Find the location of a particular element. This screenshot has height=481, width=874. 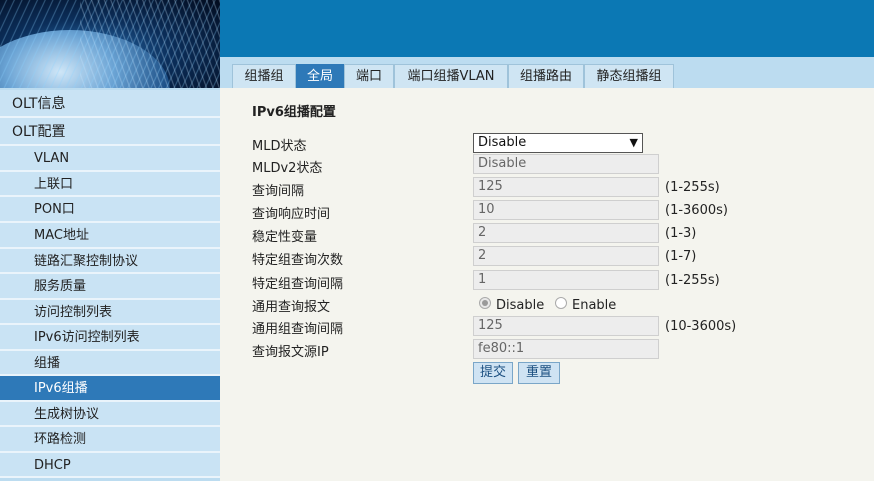

header-bar is located at coordinates (547, 28).